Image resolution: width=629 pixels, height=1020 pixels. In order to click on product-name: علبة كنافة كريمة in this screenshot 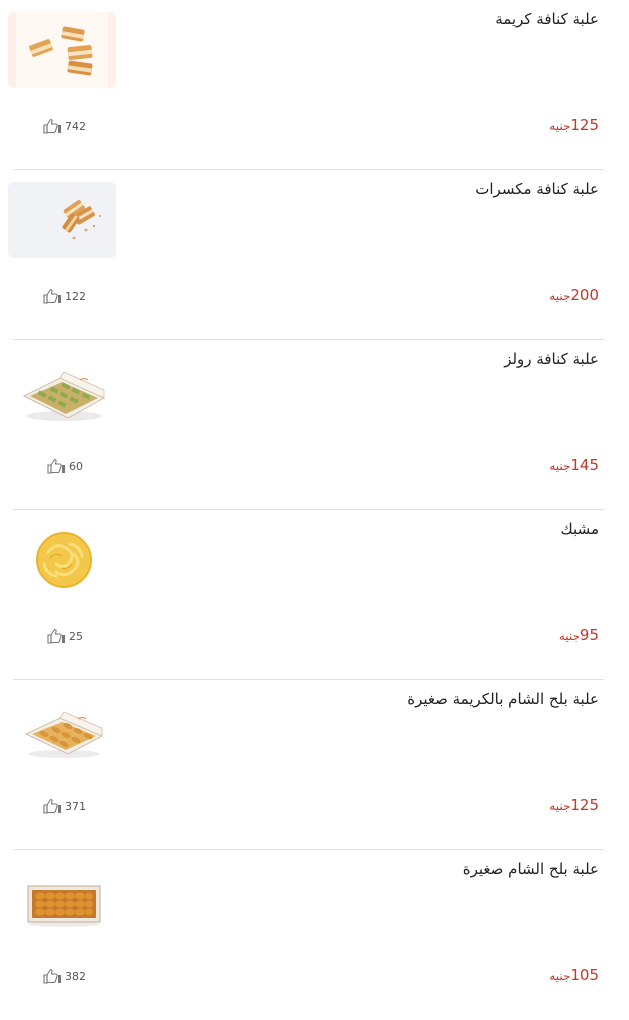, I will do `click(547, 19)`.